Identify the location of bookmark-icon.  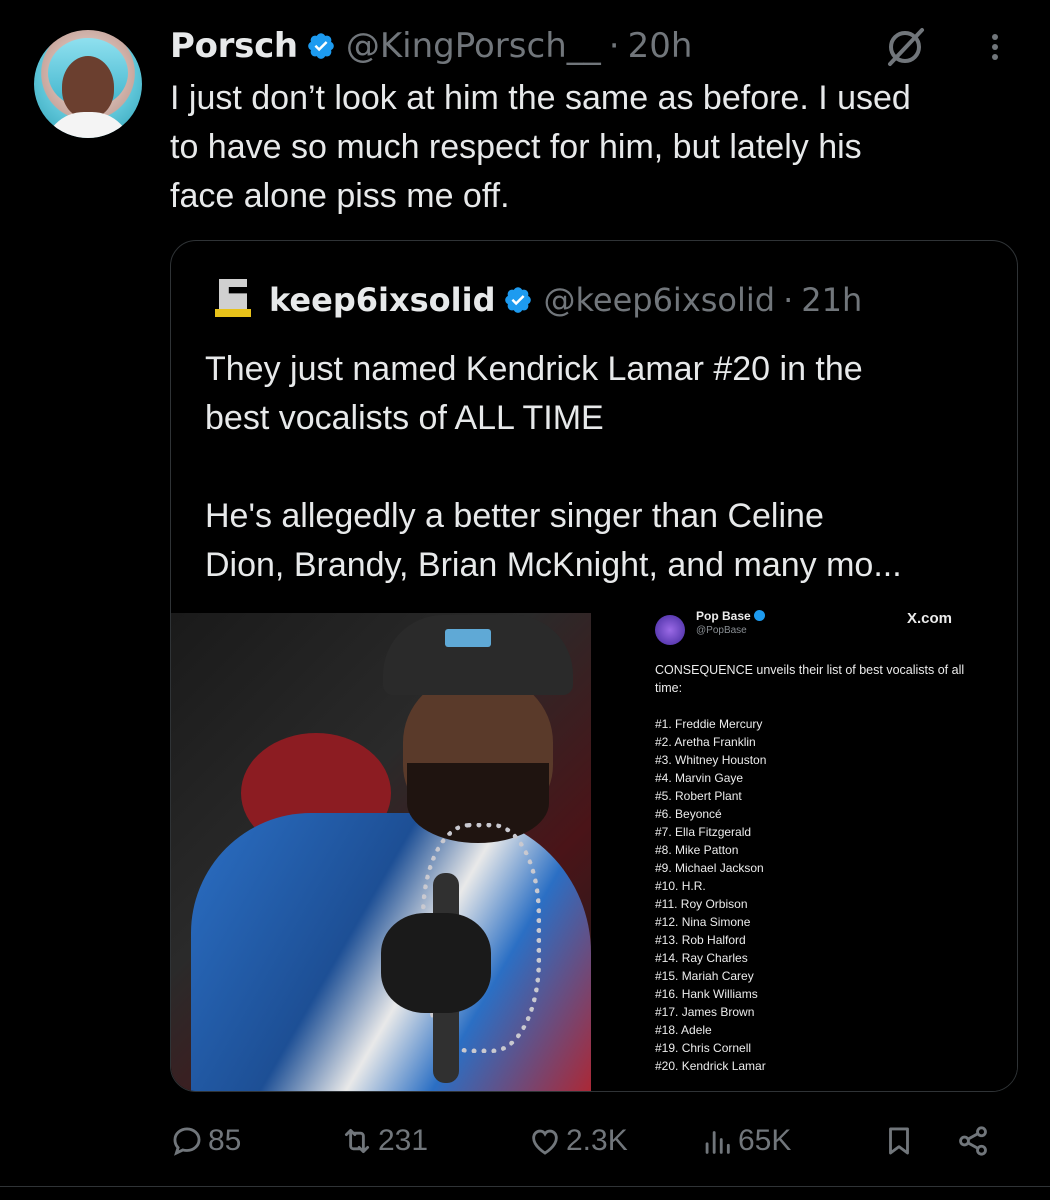
(899, 1141).